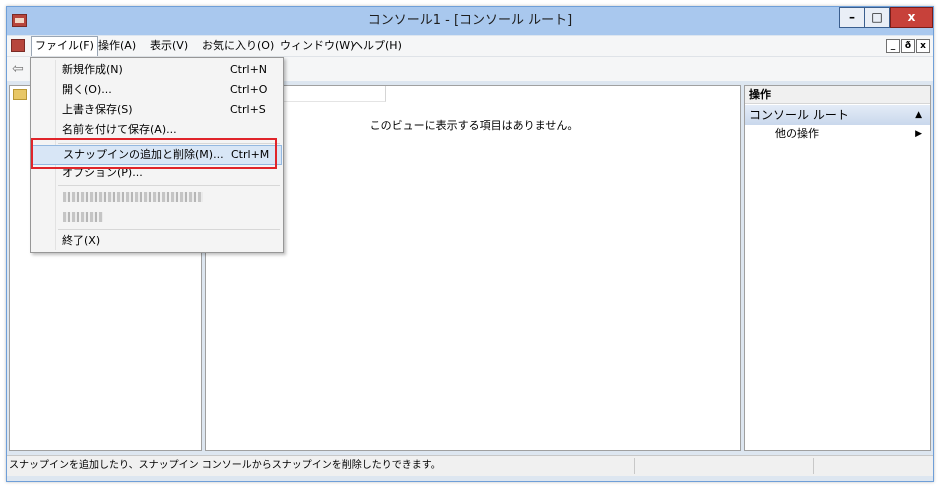  Describe the element at coordinates (97, 109) in the screenshot. I see `menu-item-label: 上書き保存(S)` at that location.